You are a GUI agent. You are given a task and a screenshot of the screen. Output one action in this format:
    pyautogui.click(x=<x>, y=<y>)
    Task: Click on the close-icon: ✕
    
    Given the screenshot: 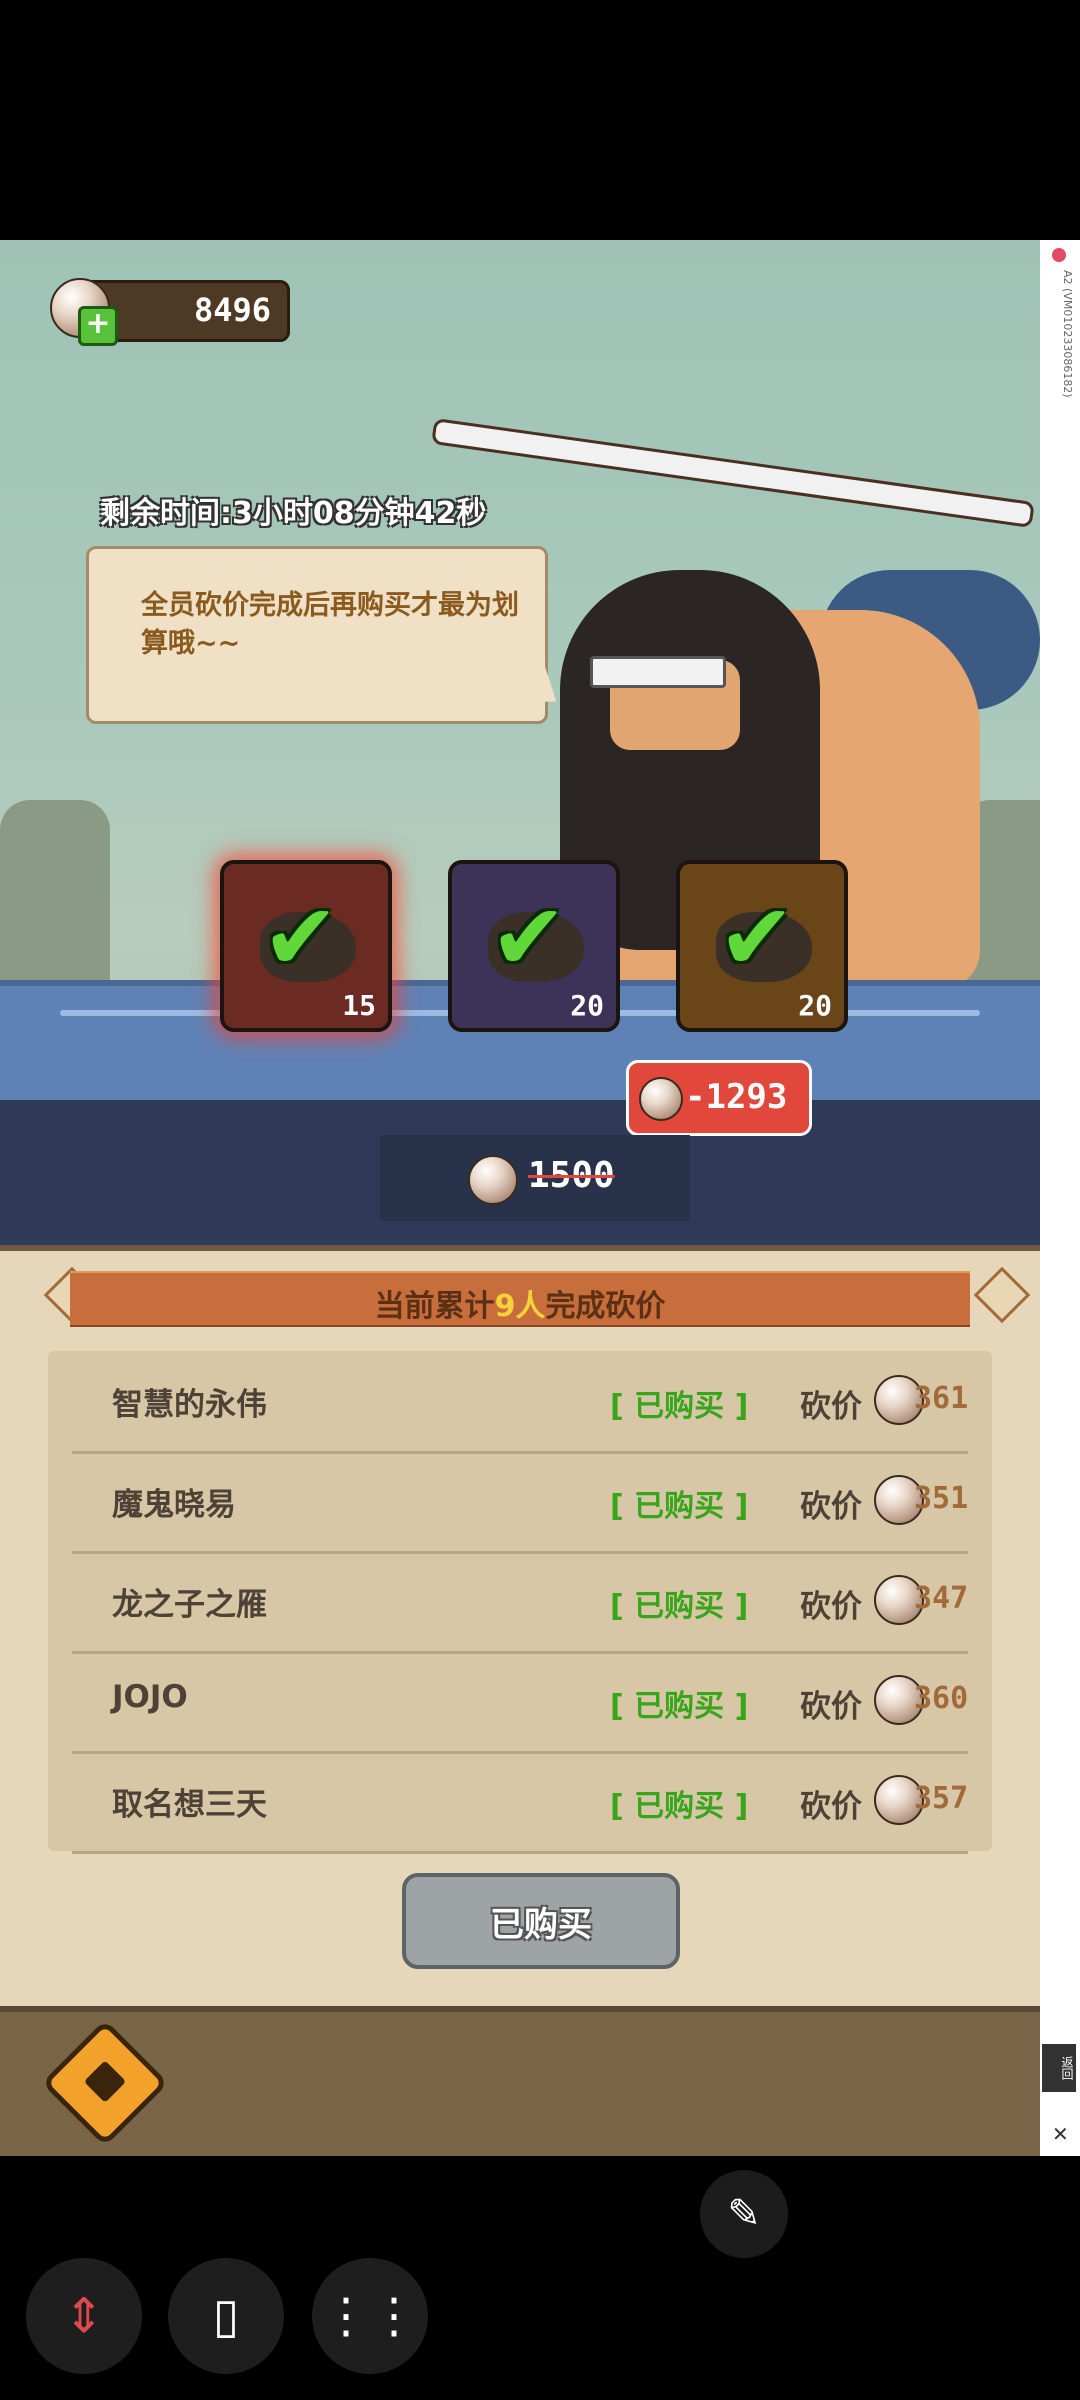 What is the action you would take?
    pyautogui.click(x=1060, y=2134)
    